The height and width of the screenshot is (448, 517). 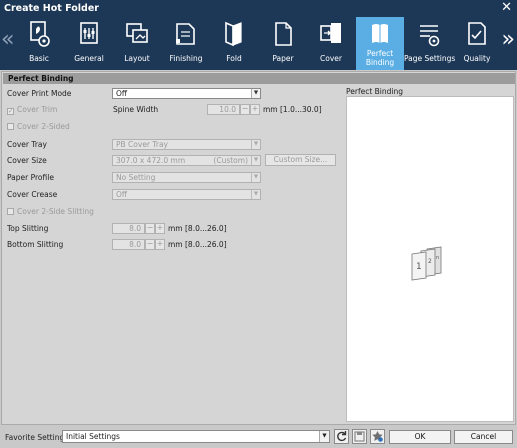 I want to click on window-title: Create Hot Folder, so click(x=51, y=8).